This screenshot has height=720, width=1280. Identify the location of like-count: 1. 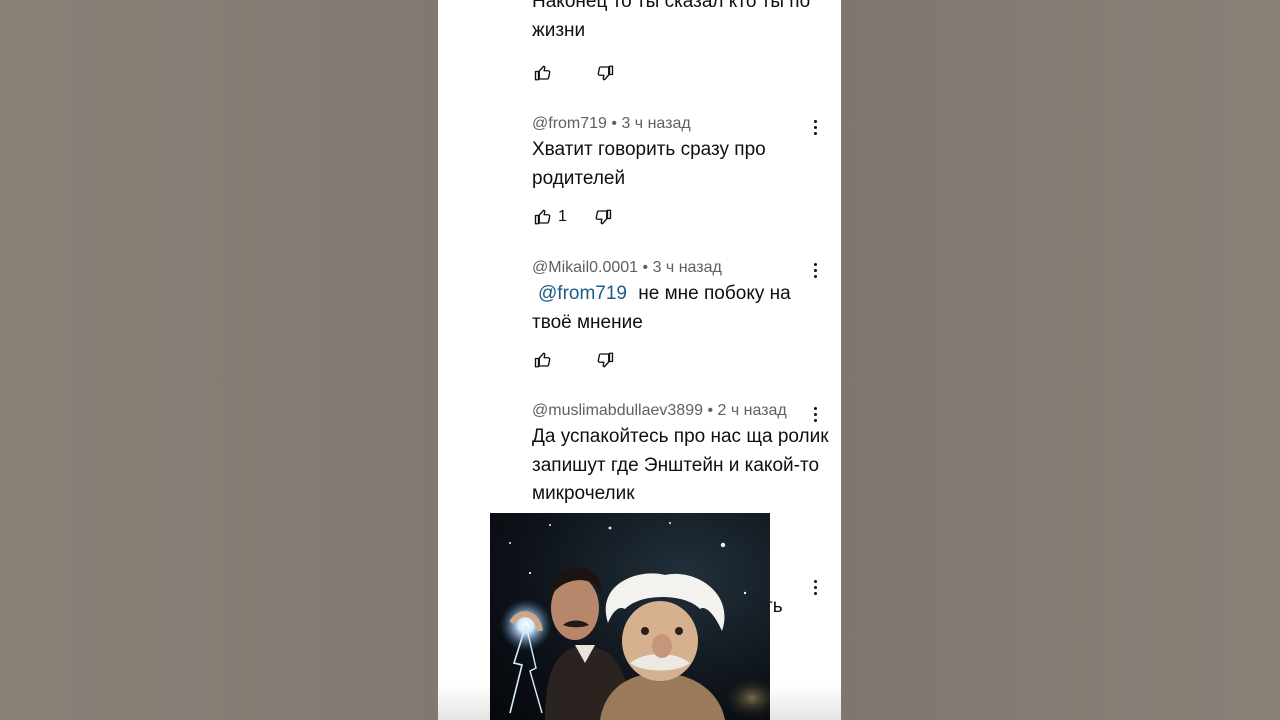
(562, 216).